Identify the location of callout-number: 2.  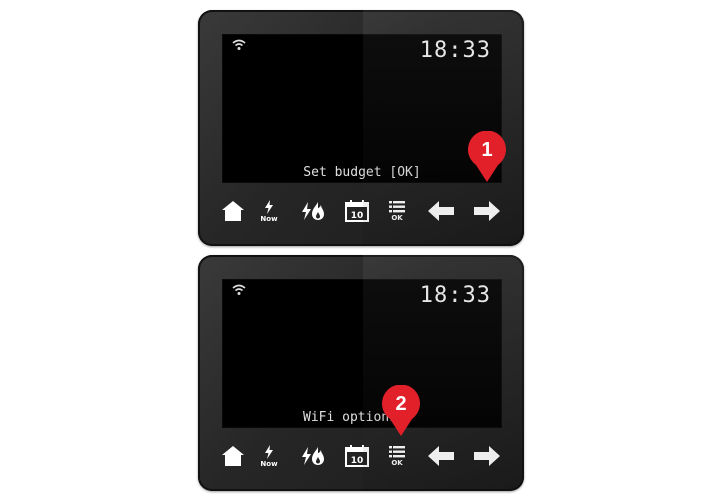
(401, 404).